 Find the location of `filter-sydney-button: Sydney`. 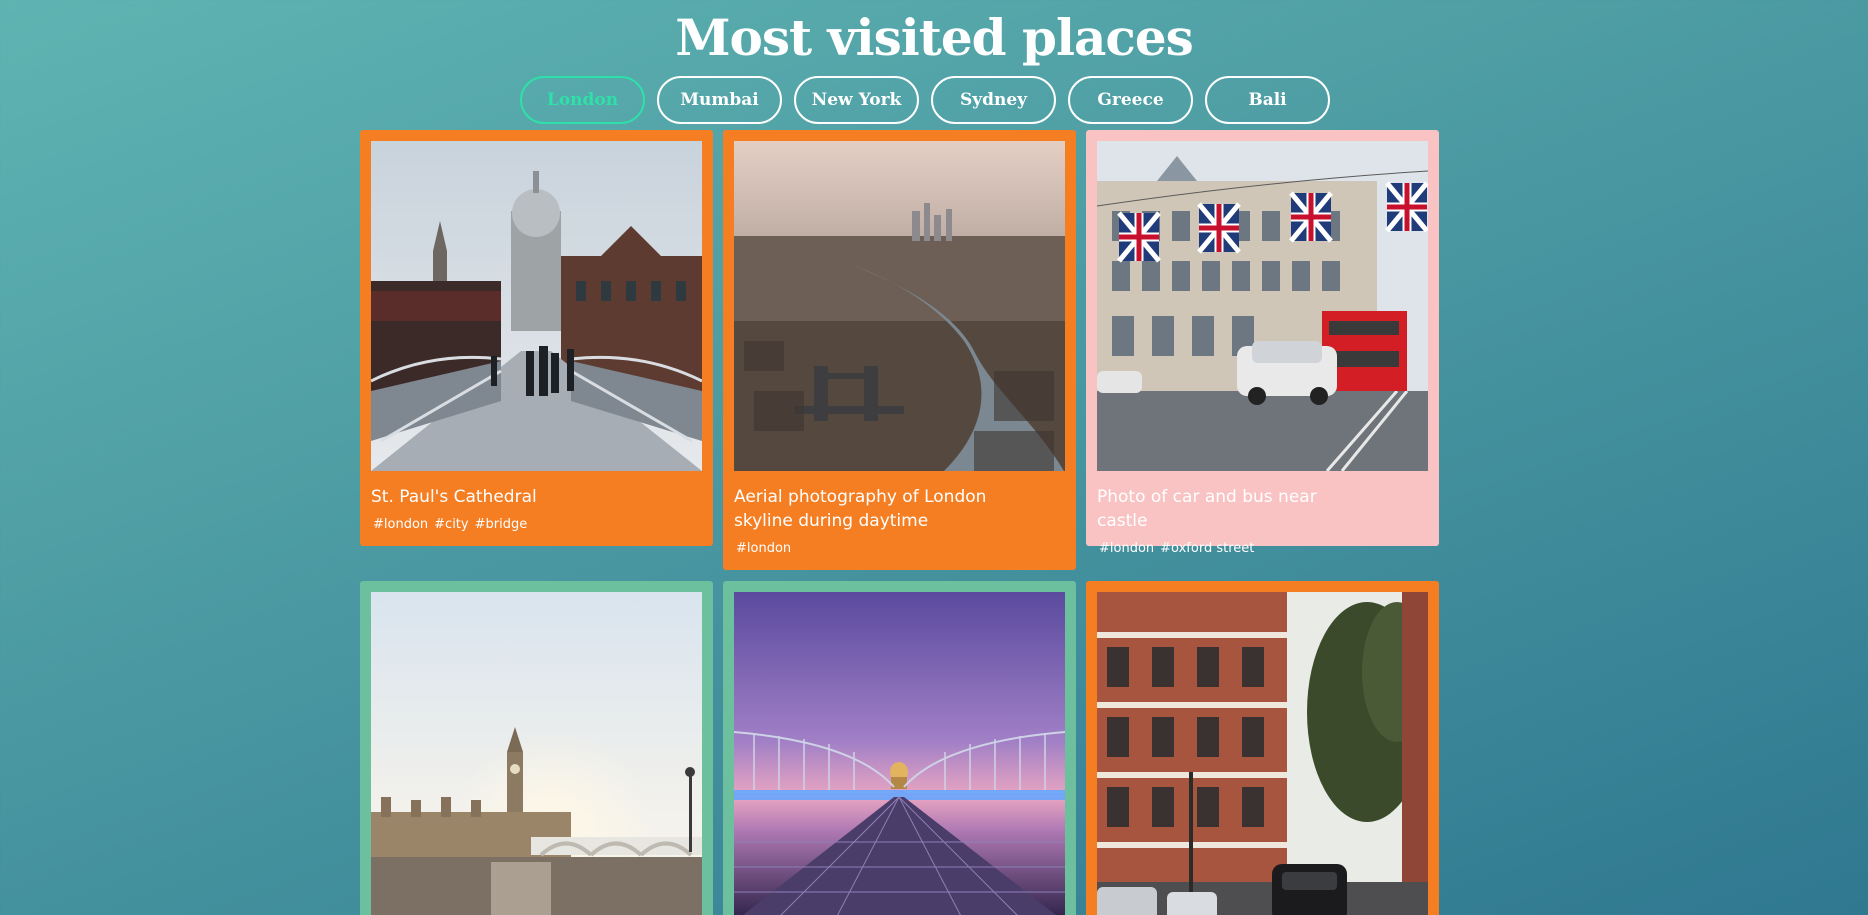

filter-sydney-button: Sydney is located at coordinates (993, 100).